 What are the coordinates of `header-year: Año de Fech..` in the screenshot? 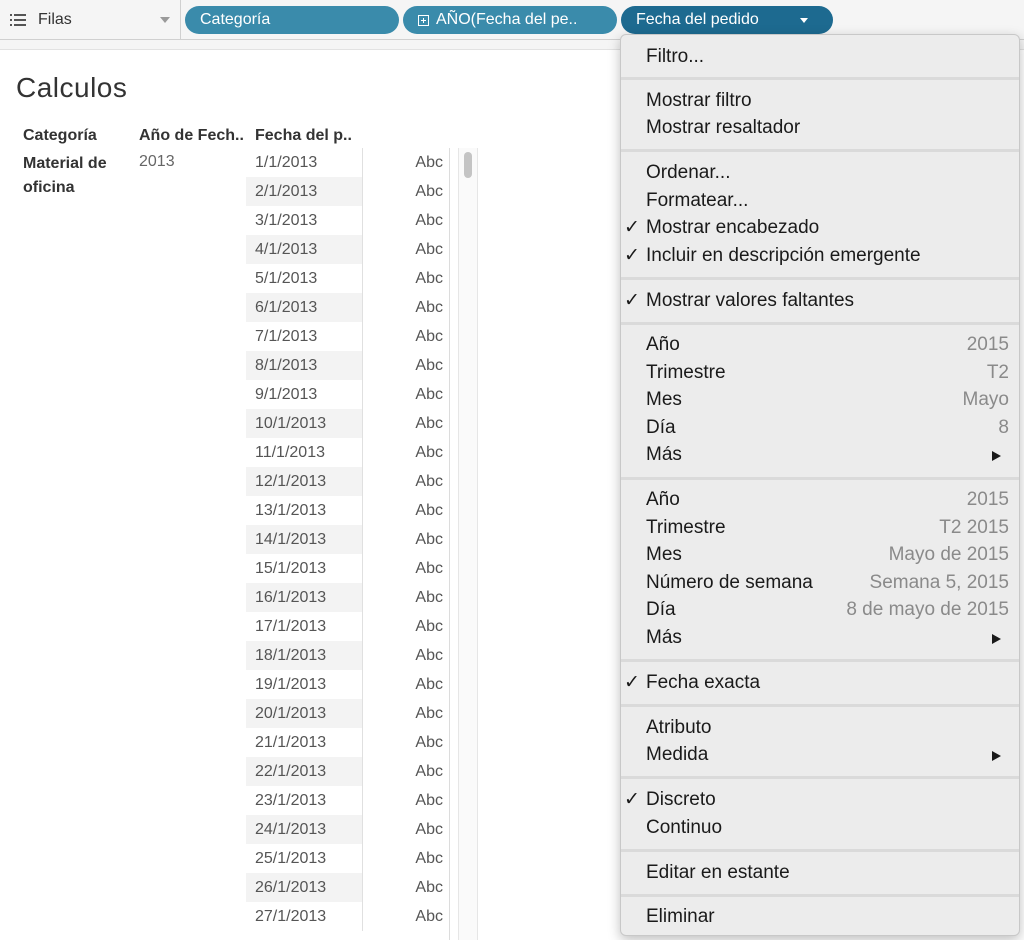 It's located at (191, 136).